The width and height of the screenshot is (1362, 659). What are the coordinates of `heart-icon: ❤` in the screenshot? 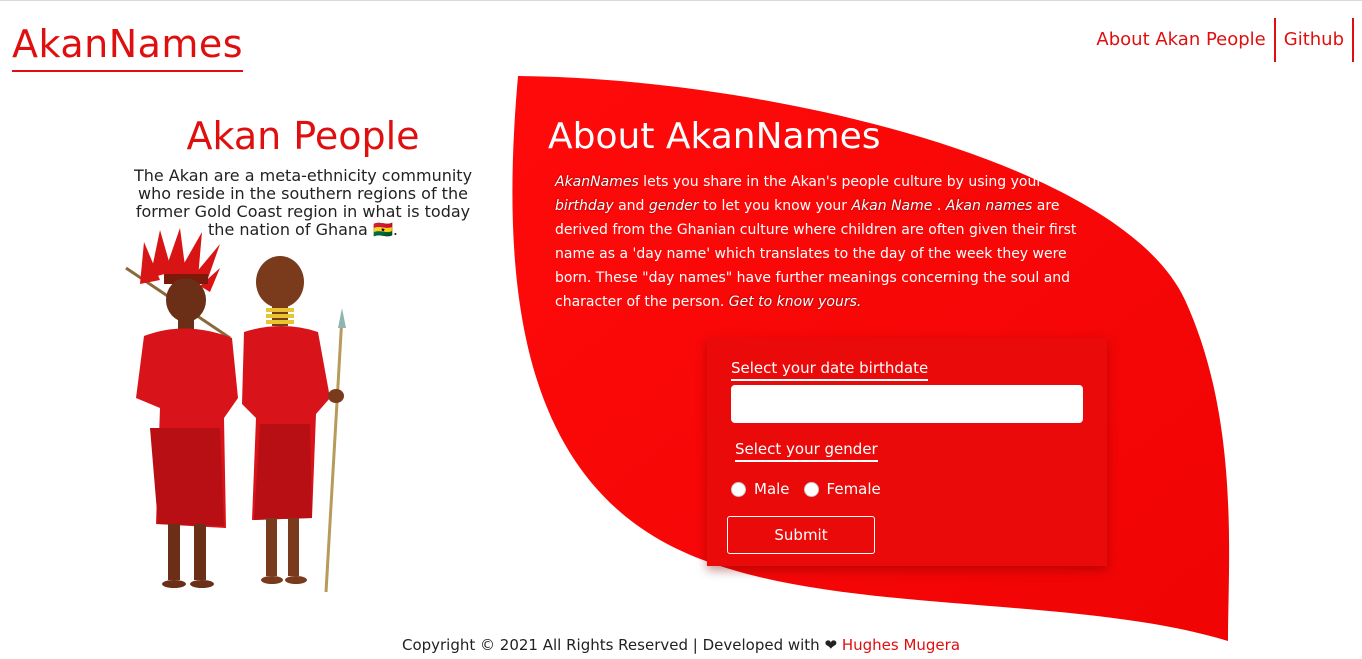 It's located at (831, 645).